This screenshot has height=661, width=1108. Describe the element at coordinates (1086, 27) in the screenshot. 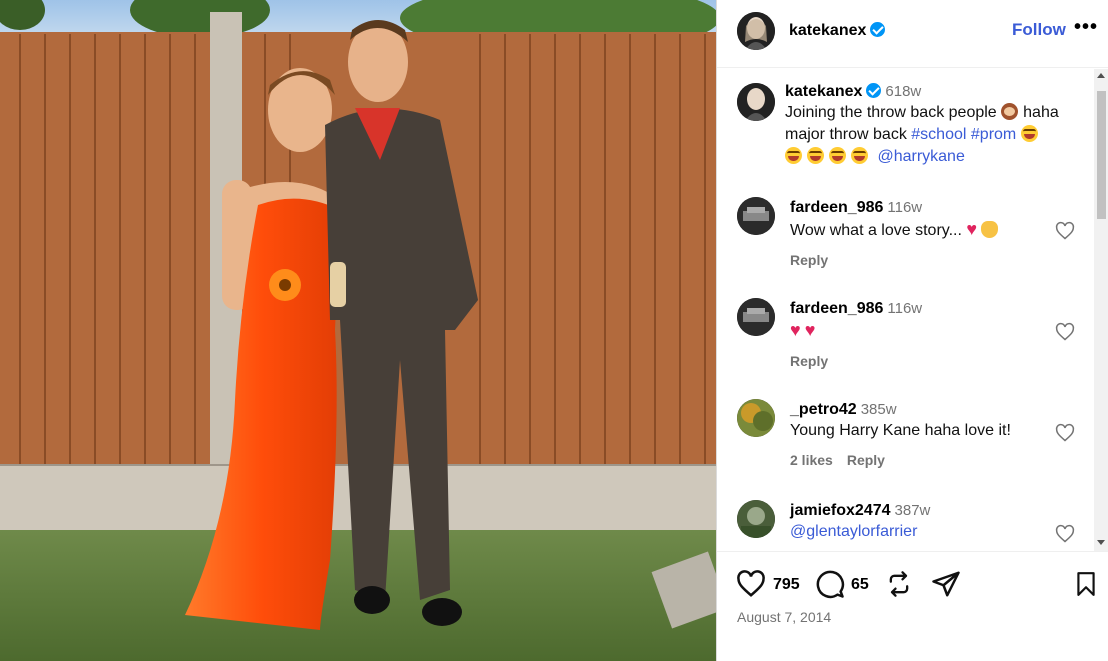

I see `more-options-button: •••` at that location.